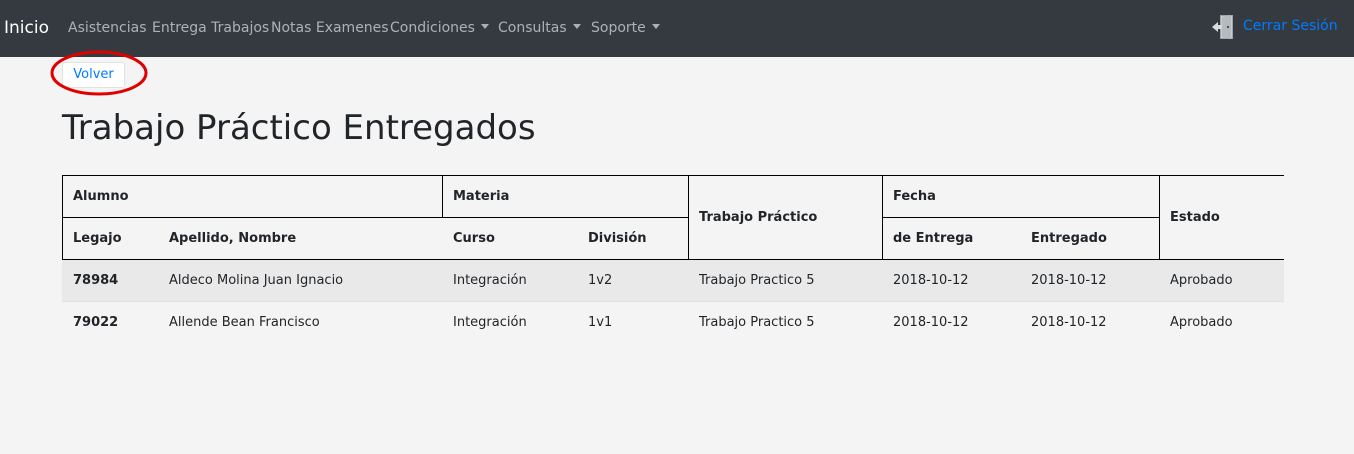  Describe the element at coordinates (244, 322) in the screenshot. I see `cell-nombre: Allende Bean Francisco` at that location.